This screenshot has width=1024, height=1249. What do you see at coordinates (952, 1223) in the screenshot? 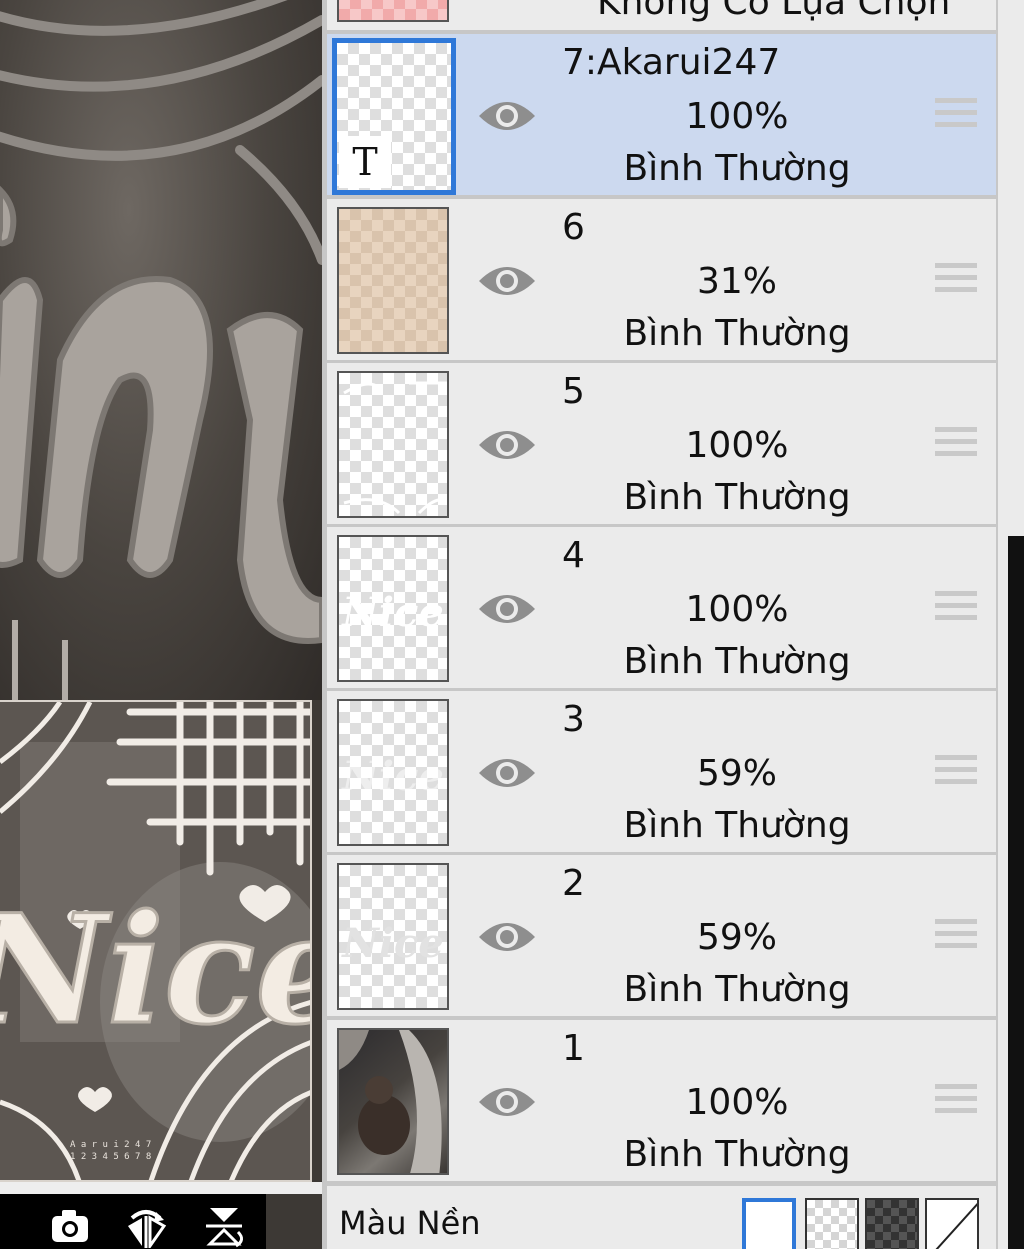
I see `bg-swatch-none` at bounding box center [952, 1223].